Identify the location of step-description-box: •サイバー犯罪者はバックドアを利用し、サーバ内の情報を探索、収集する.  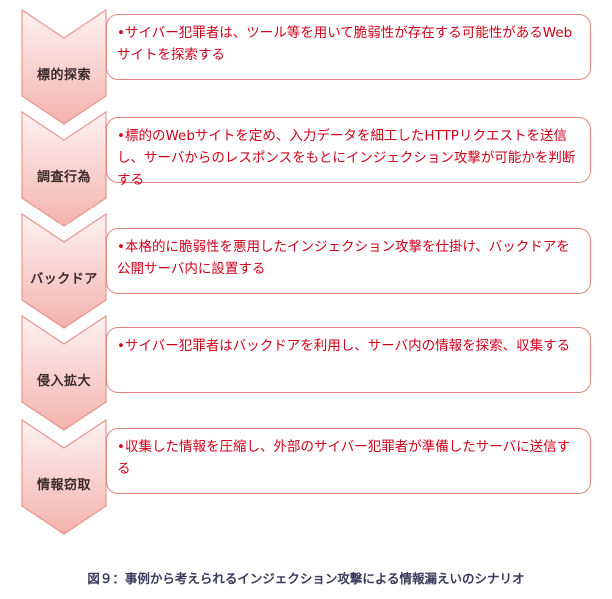
(348, 360).